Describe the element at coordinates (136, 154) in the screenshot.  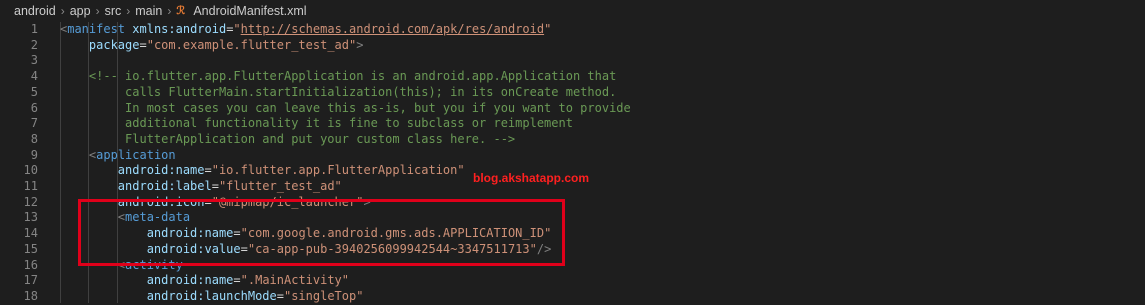
I see `code-token: application` at that location.